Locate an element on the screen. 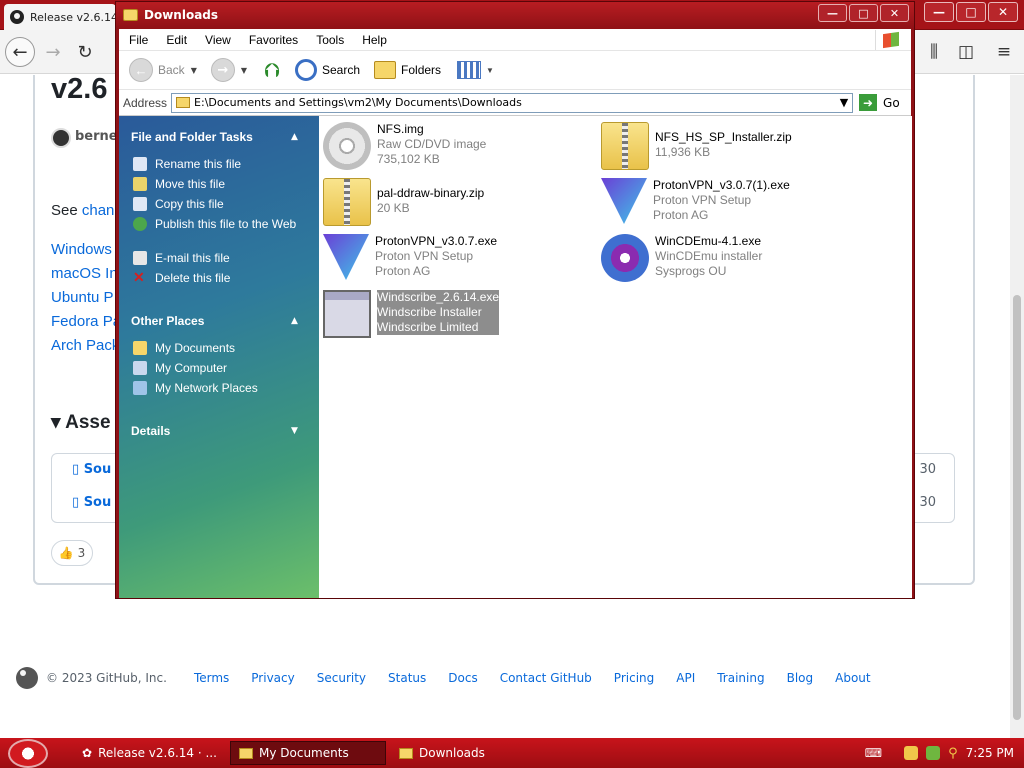  place-my-documents: My Documents is located at coordinates (223, 348).